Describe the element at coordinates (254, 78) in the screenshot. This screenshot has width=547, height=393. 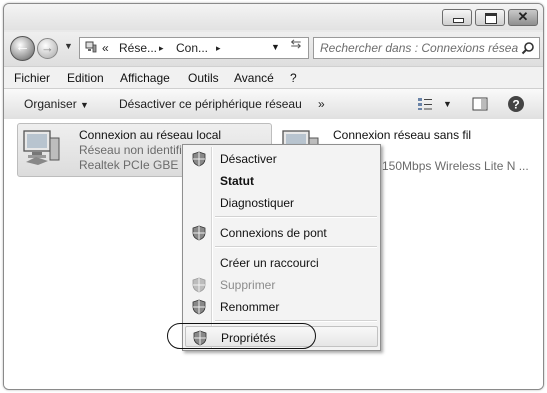
I see `menu-avance: Avancé` at that location.